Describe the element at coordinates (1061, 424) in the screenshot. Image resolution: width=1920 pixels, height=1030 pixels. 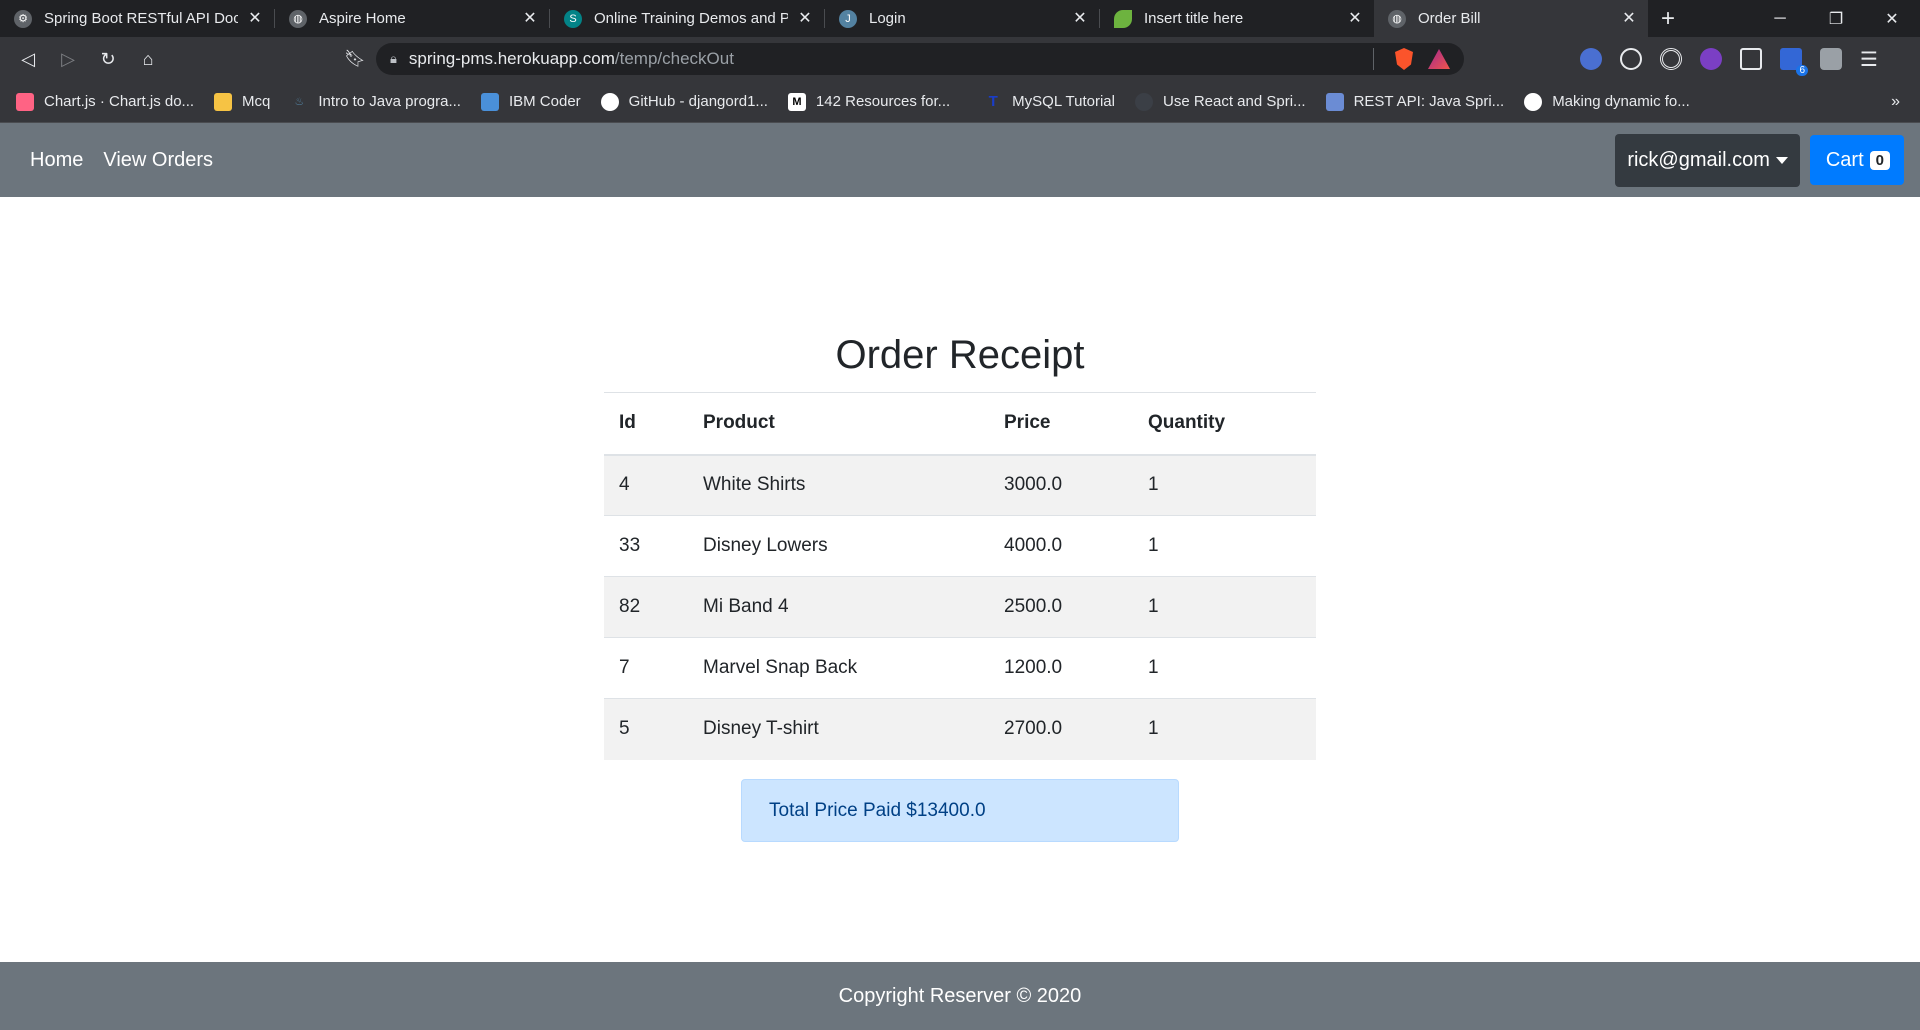
I see `column-header-price: Price` at that location.